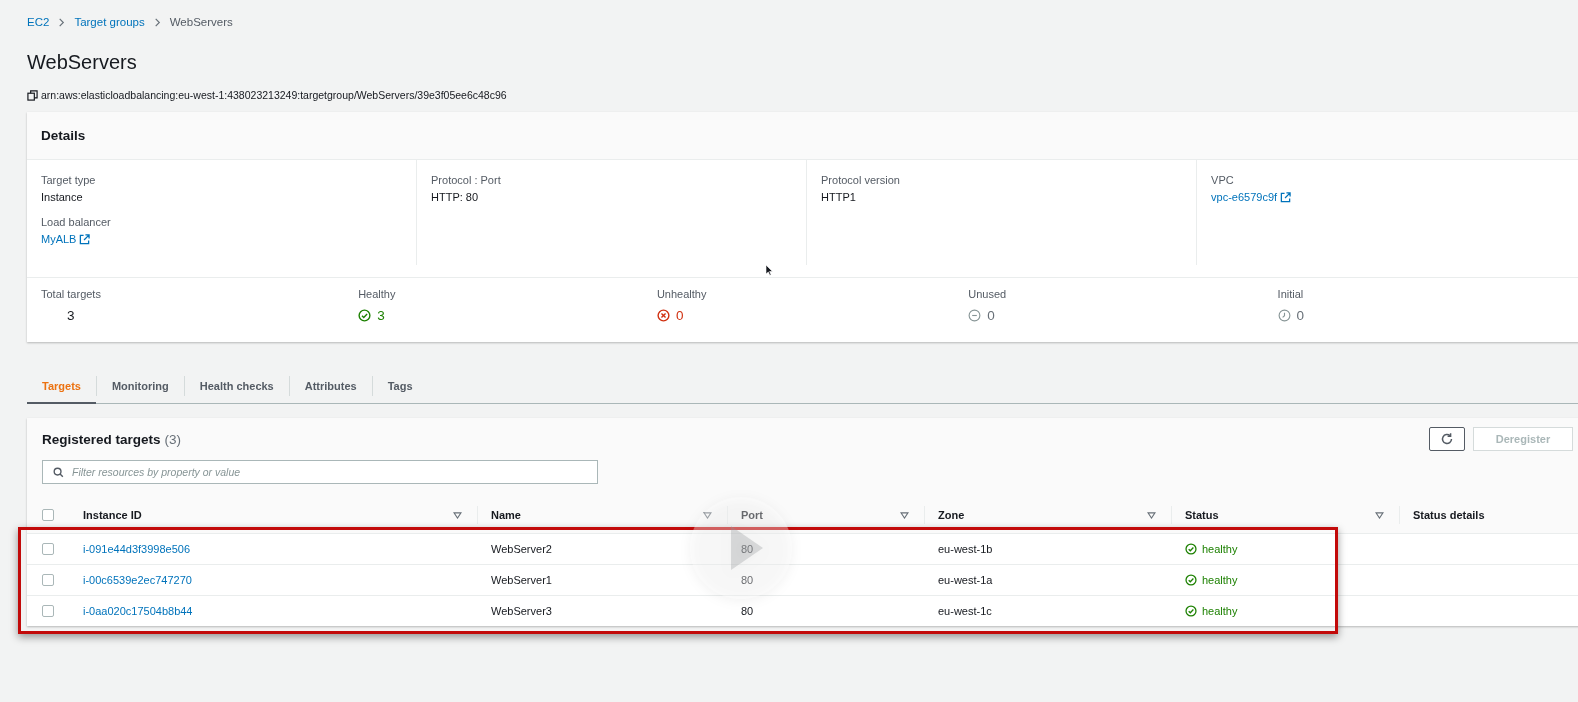  I want to click on refresh-button, so click(1447, 439).